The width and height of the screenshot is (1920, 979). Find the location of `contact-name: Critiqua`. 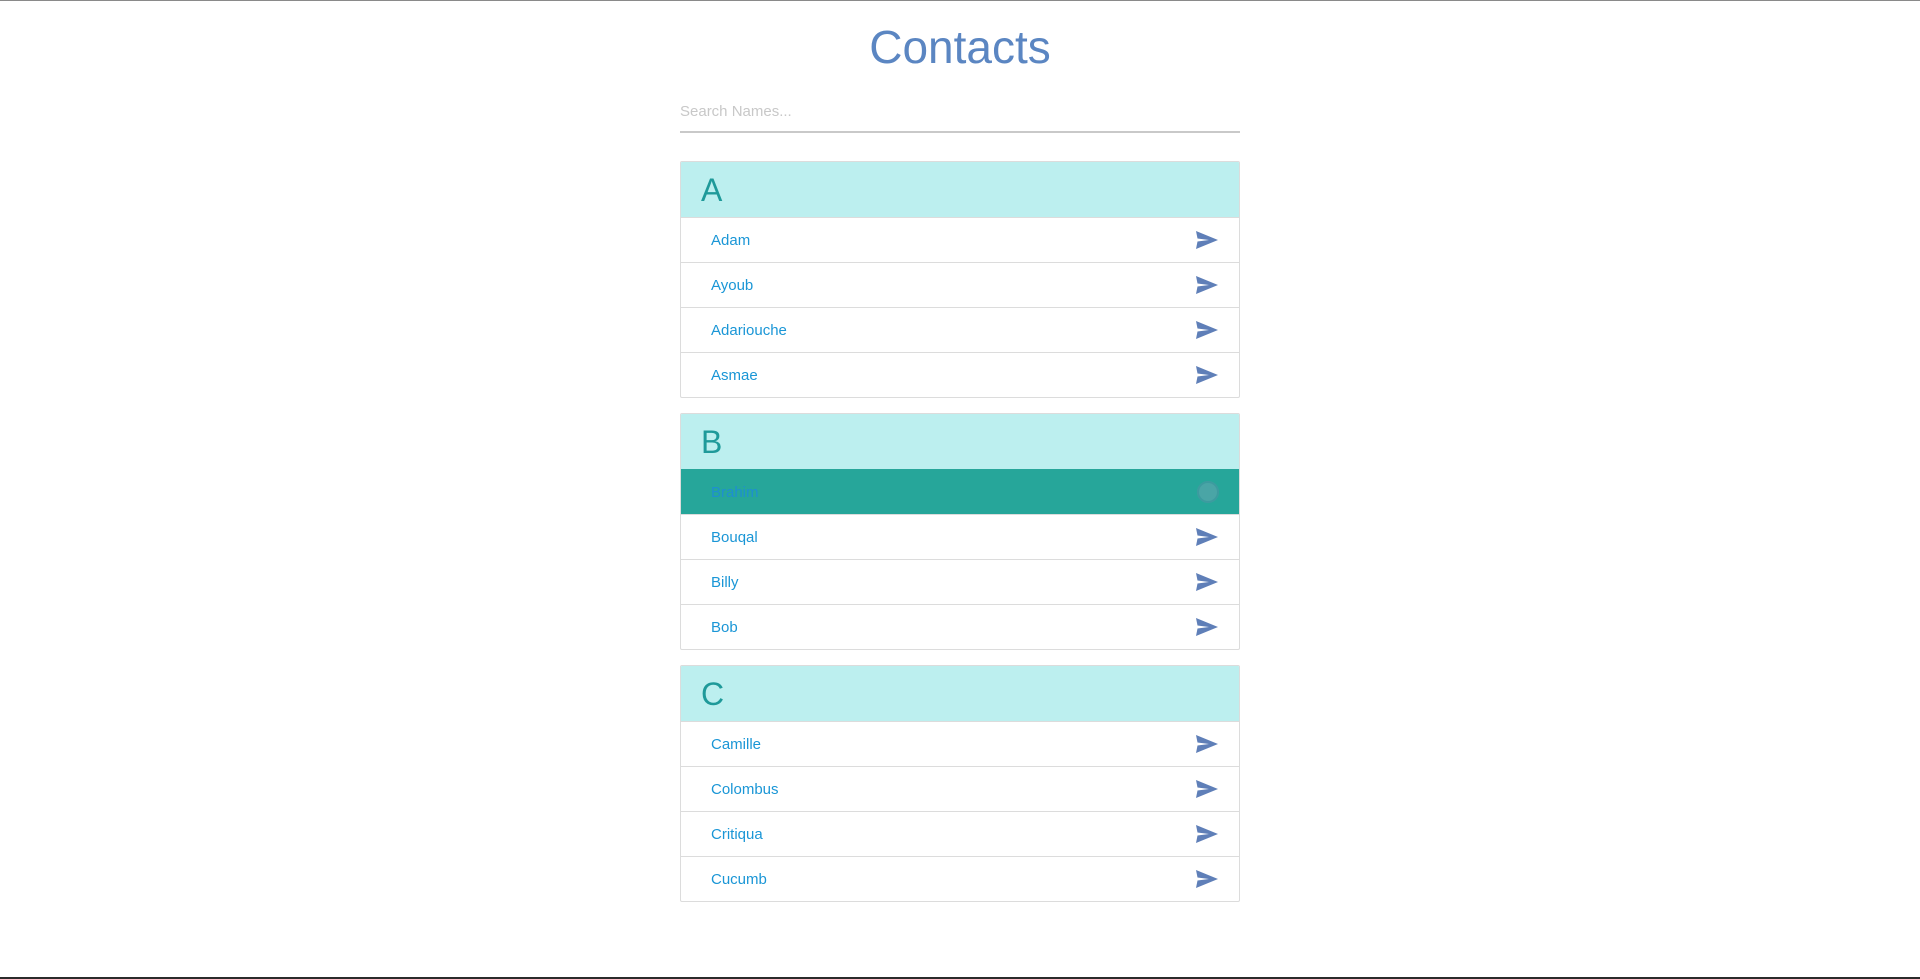

contact-name: Critiqua is located at coordinates (737, 834).